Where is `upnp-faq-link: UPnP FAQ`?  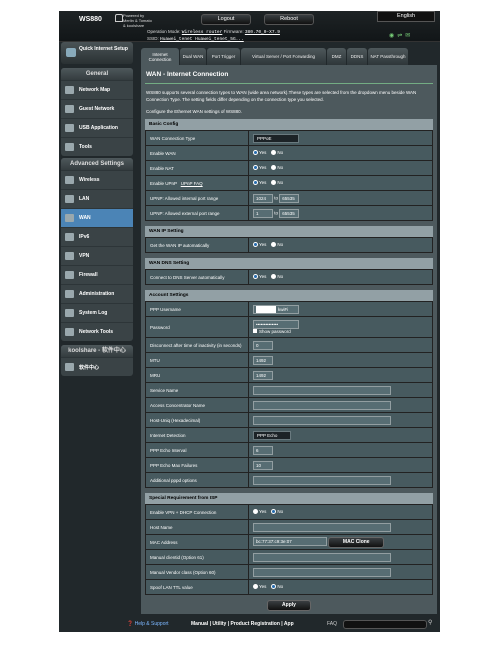
upnp-faq-link: UPnP FAQ is located at coordinates (192, 183).